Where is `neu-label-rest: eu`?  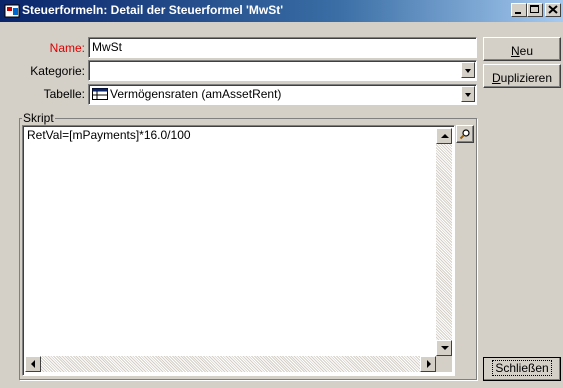
neu-label-rest: eu is located at coordinates (526, 51).